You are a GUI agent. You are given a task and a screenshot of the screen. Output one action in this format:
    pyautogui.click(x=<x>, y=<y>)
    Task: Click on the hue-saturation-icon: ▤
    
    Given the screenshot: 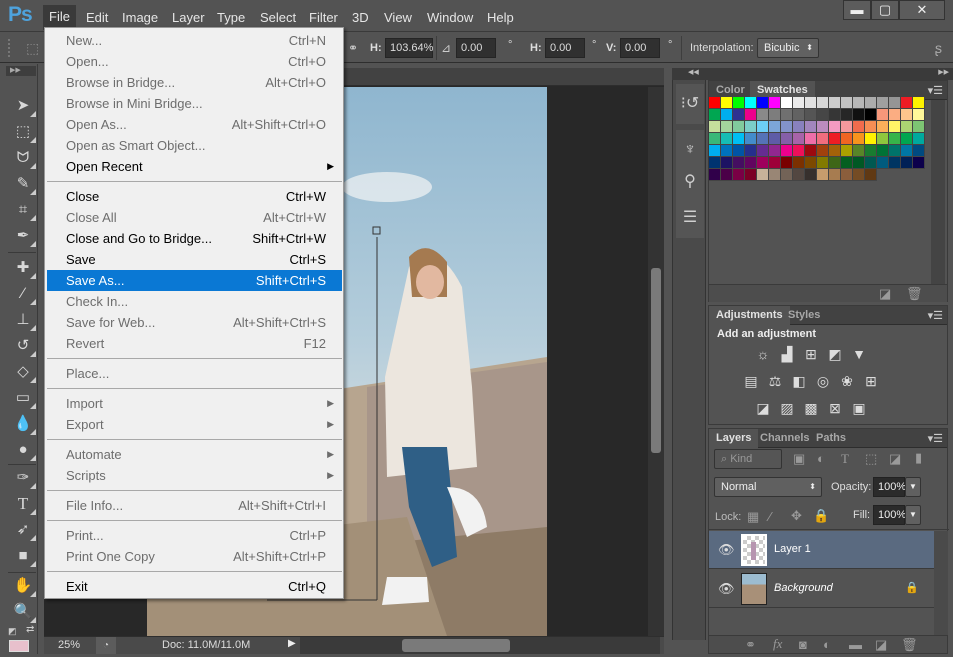 What is the action you would take?
    pyautogui.click(x=751, y=381)
    